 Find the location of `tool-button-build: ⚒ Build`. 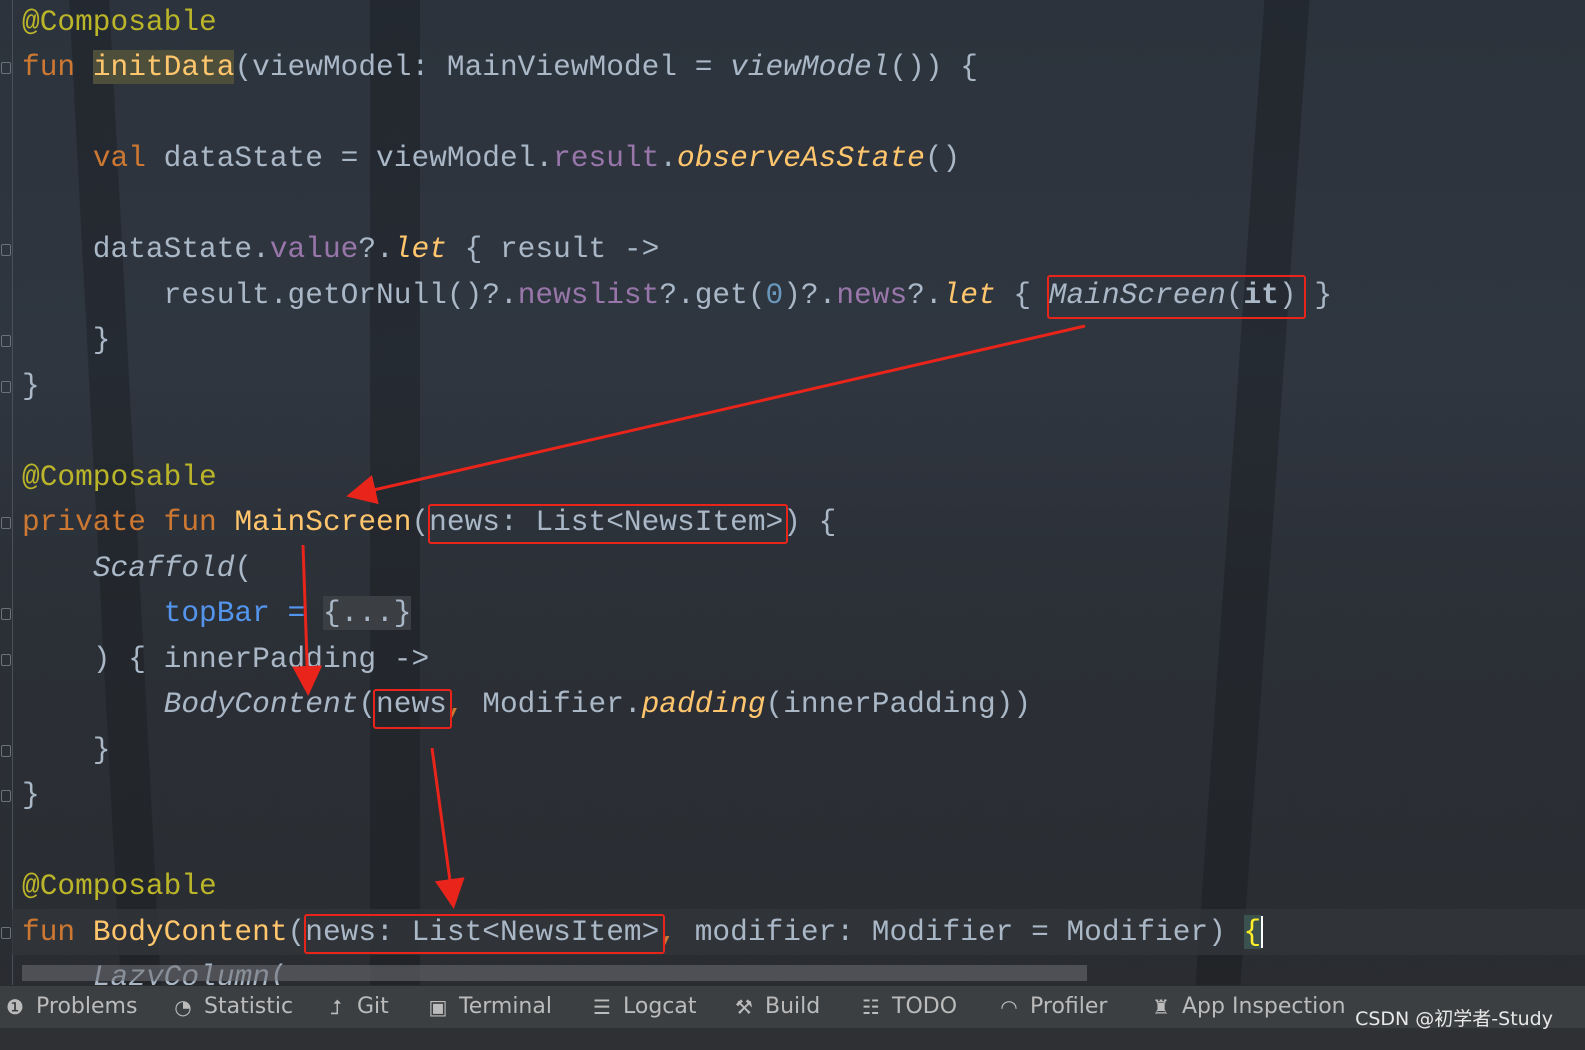

tool-button-build: ⚒ Build is located at coordinates (776, 1007).